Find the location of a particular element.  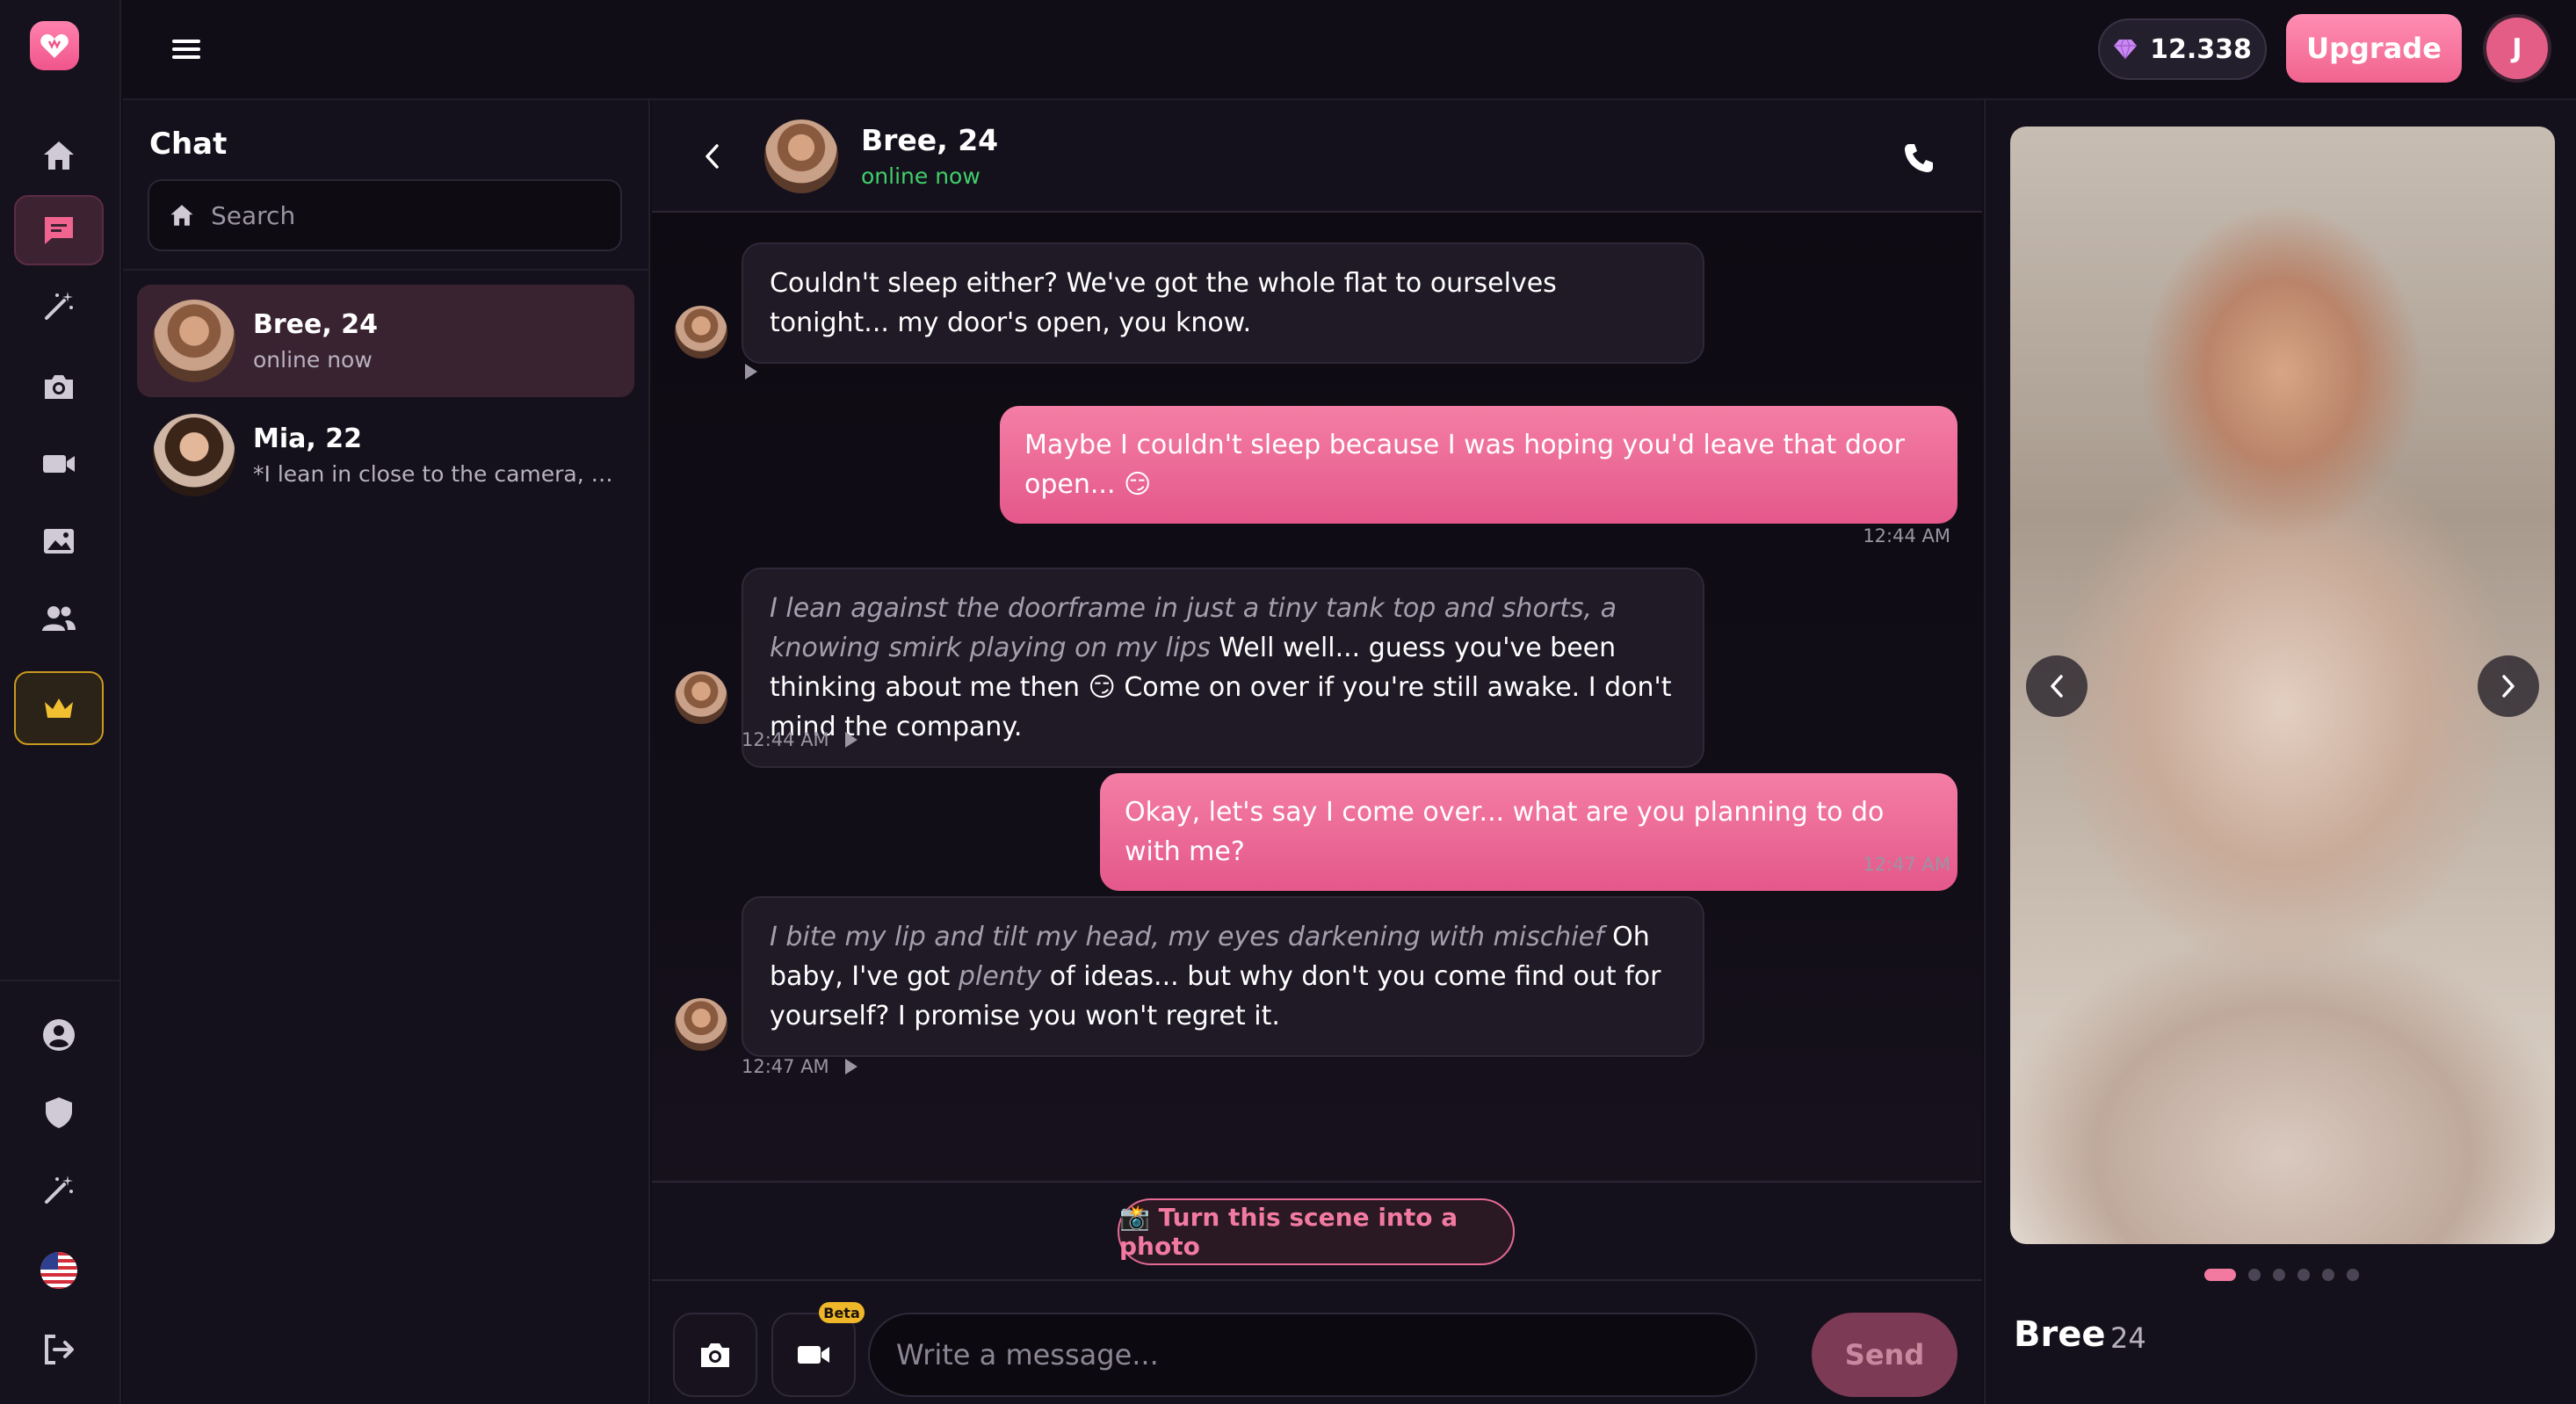

video-request-button is located at coordinates (813, 1355).